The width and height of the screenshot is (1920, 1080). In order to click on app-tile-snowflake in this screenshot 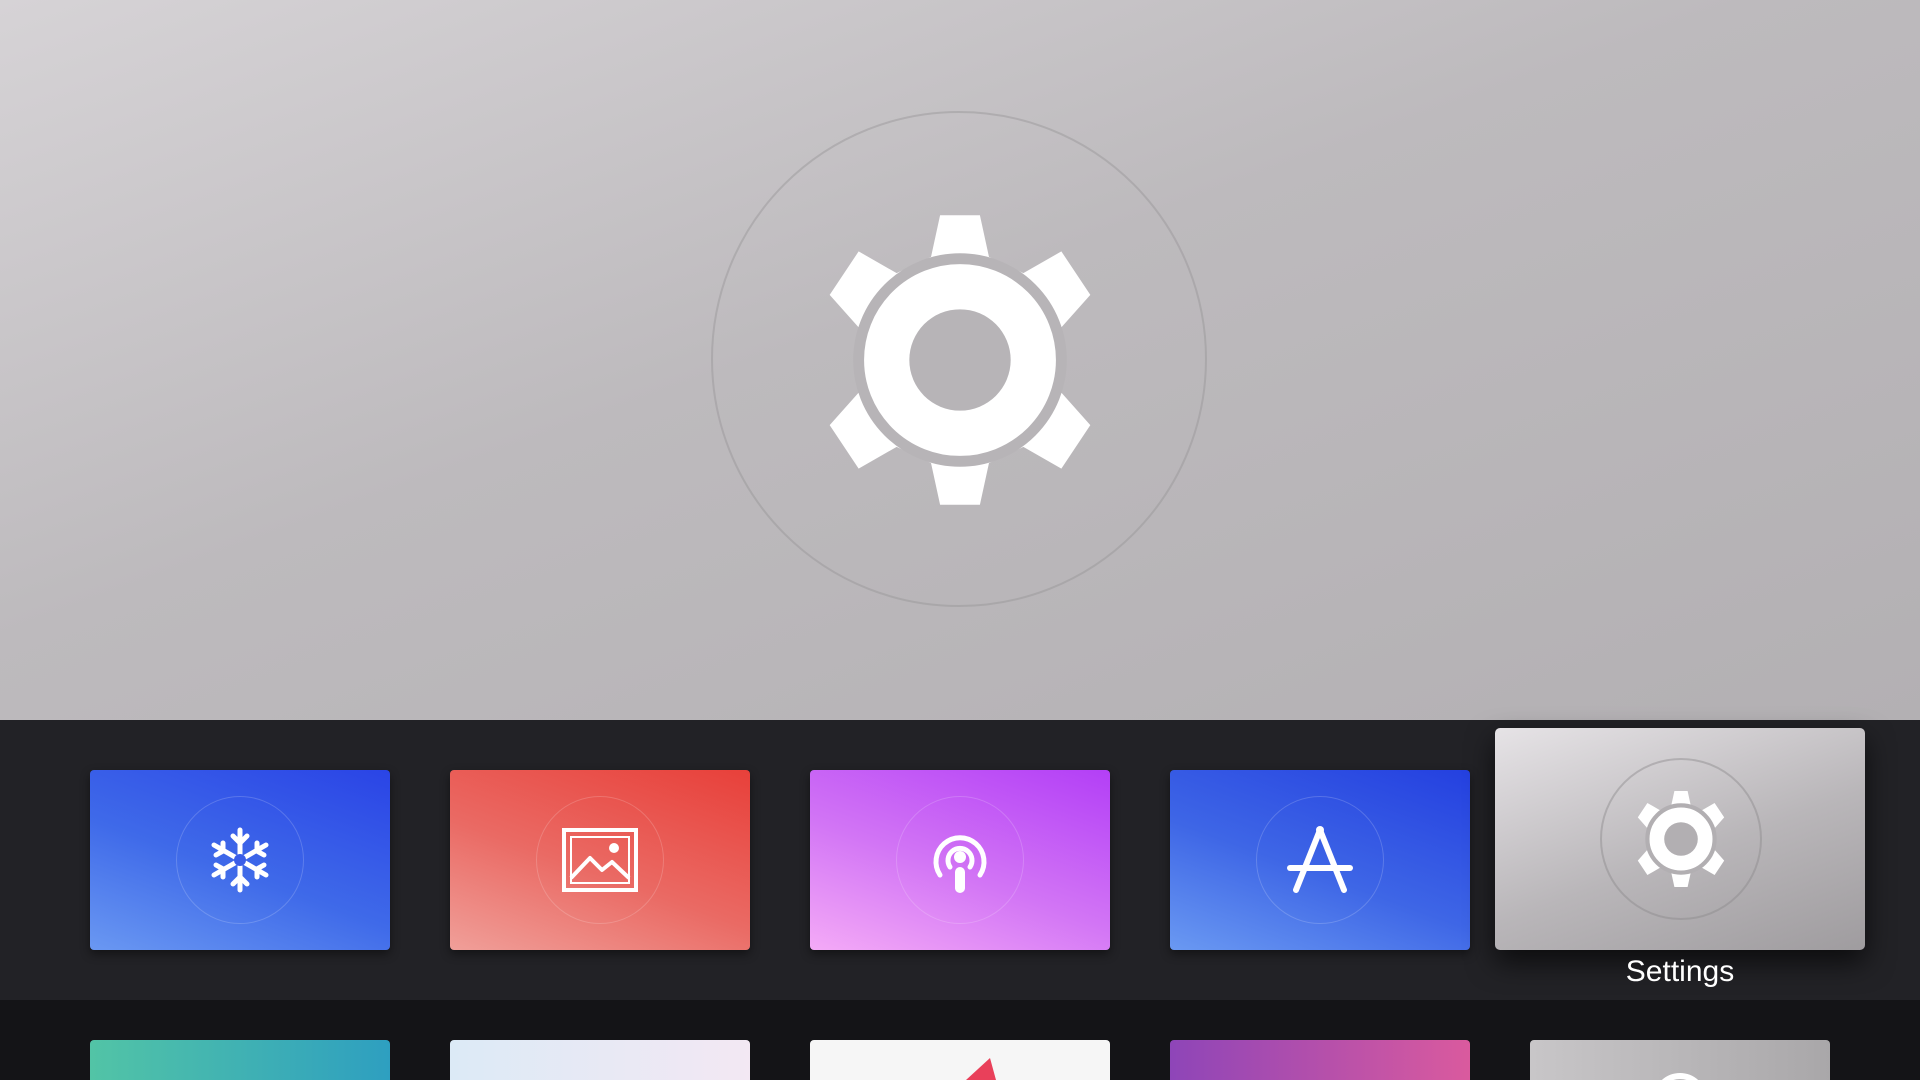, I will do `click(240, 860)`.